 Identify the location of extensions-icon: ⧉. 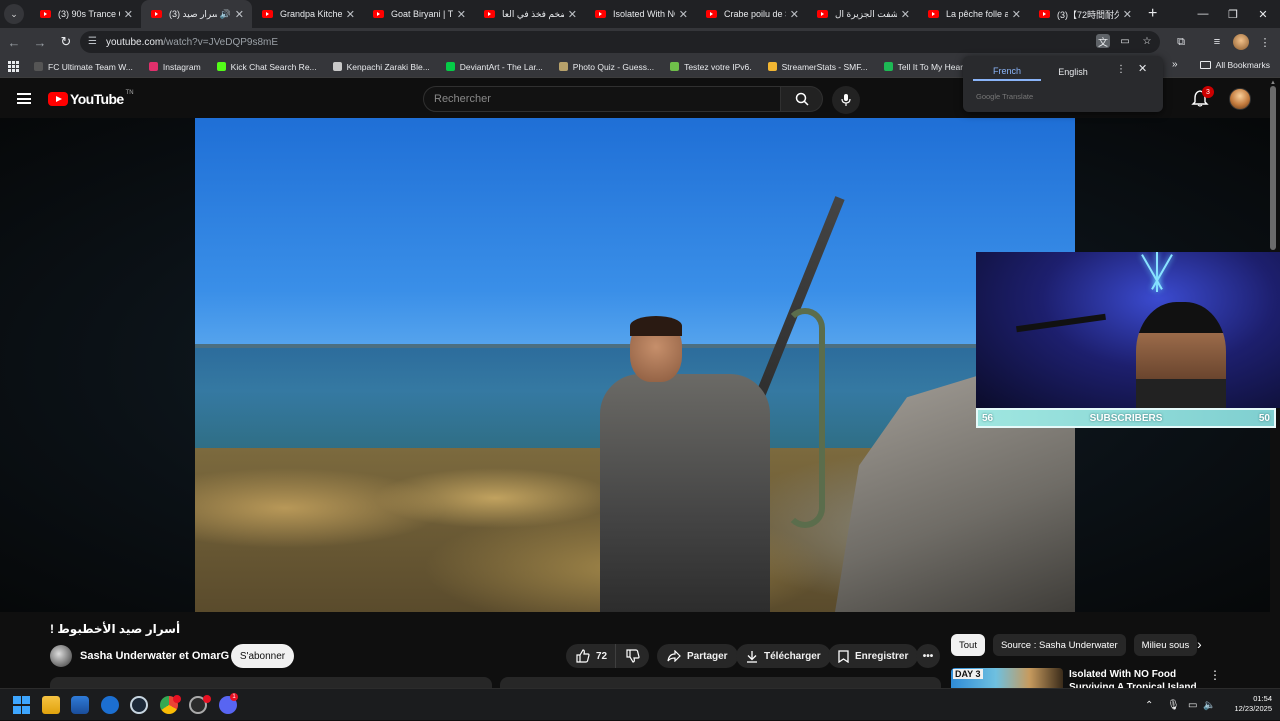
(1181, 42).